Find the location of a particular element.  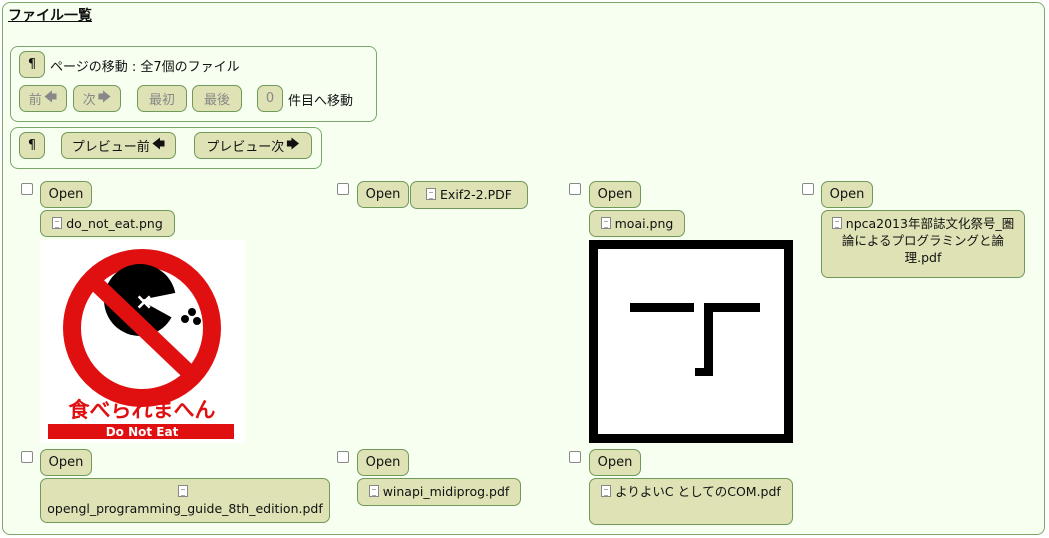

preview-prev-button: プレビュー前 🡄 is located at coordinates (118, 145).